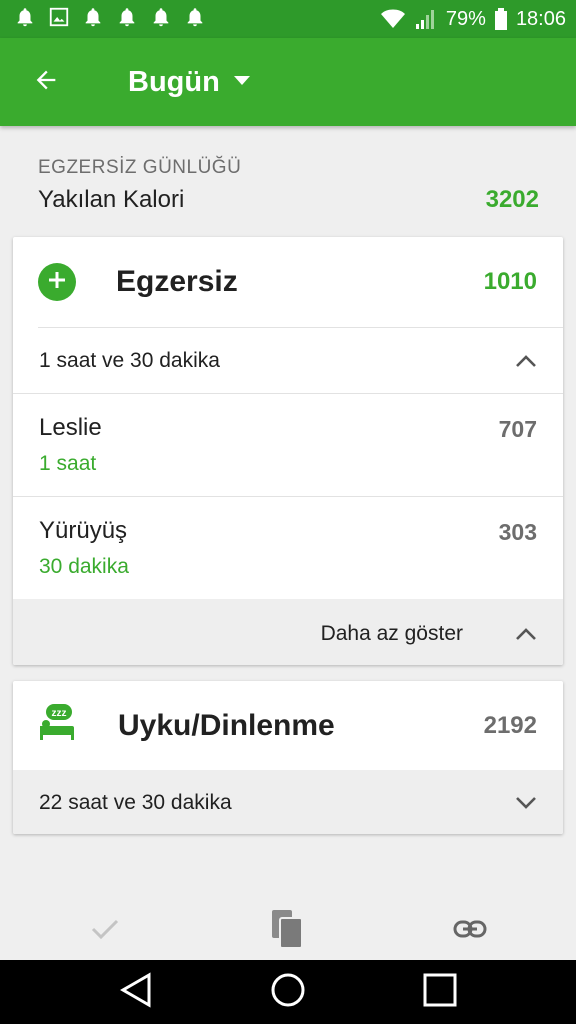  I want to click on sleep-title: Uyku/Dinlenme, so click(226, 725).